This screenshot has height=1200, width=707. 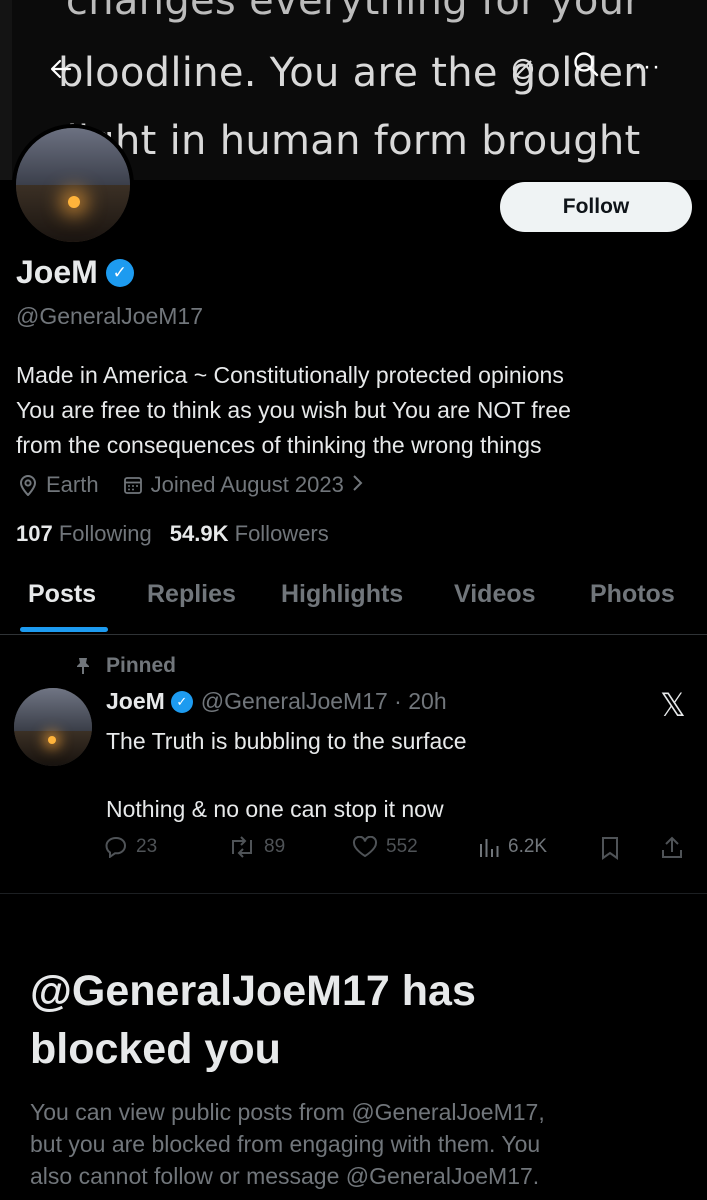 I want to click on repost-button: 89, so click(x=256, y=847).